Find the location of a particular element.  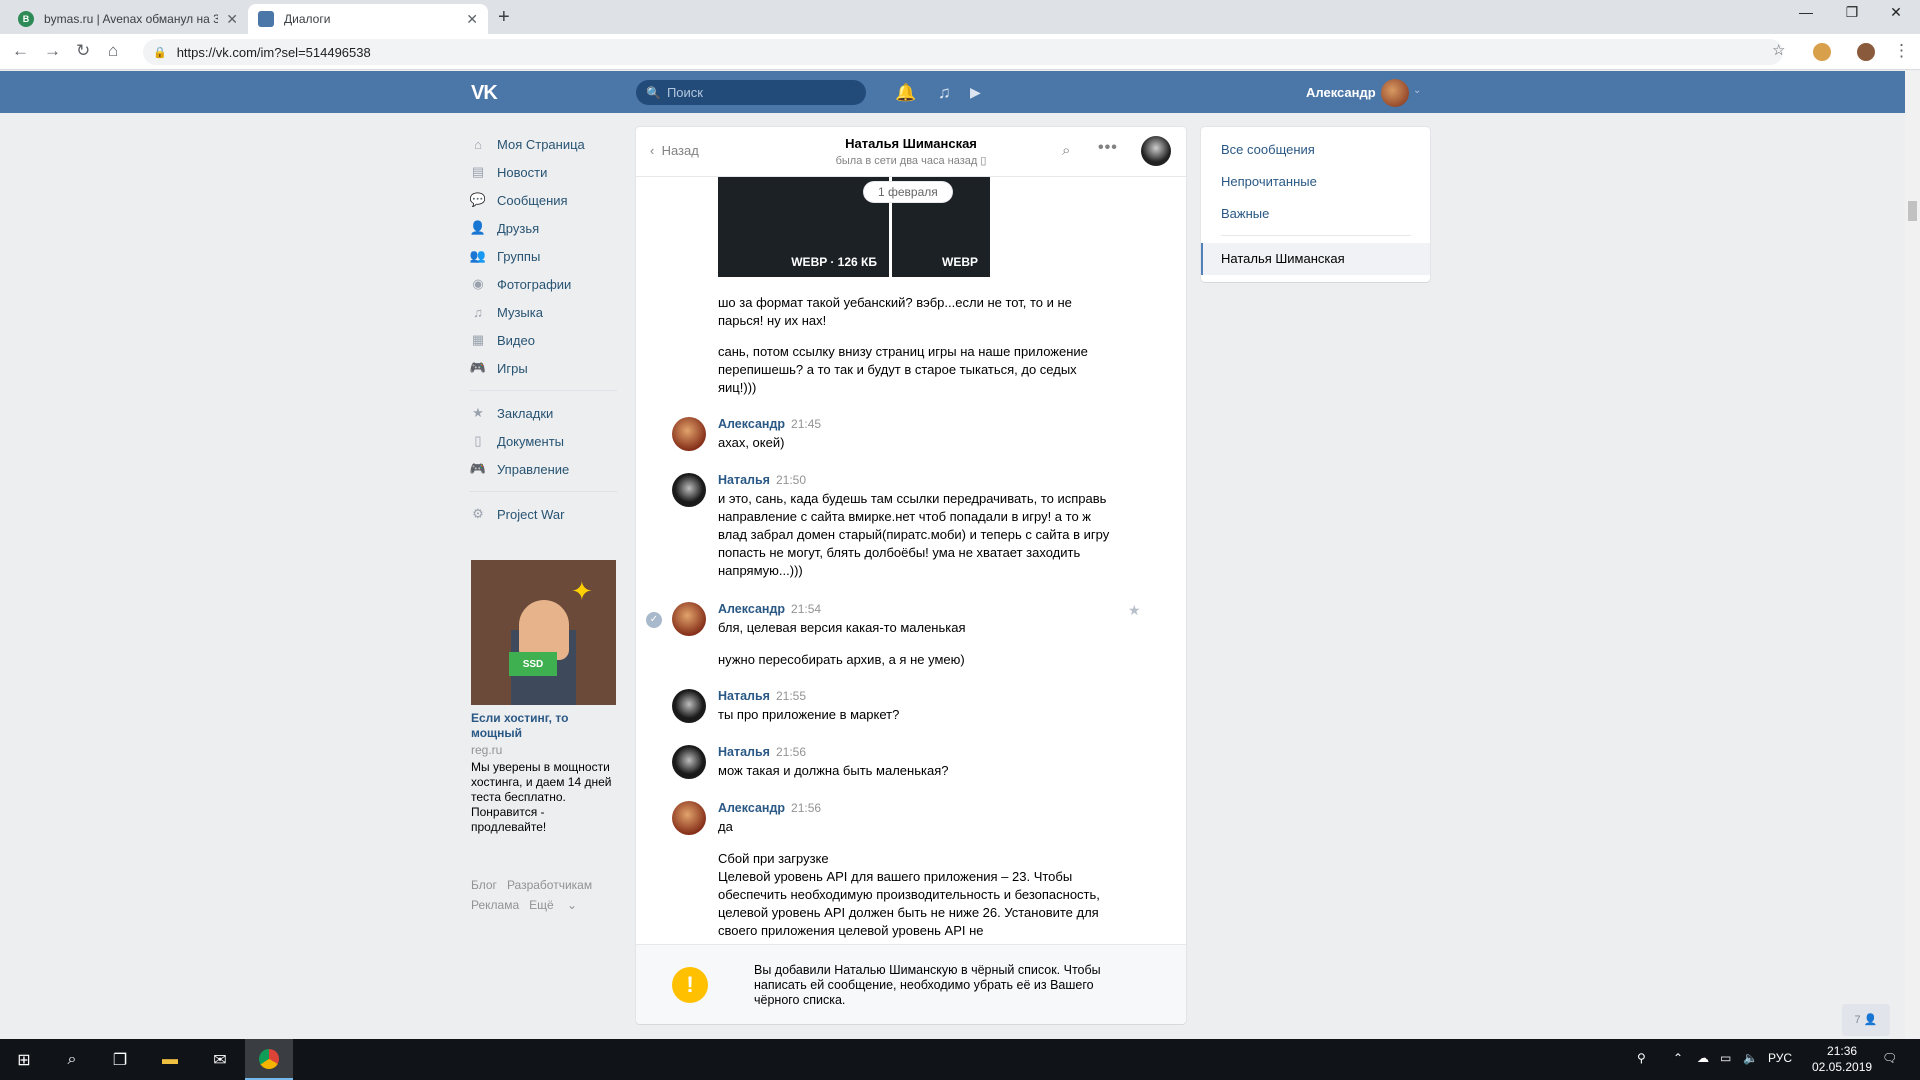

filter-unread: Непрочитанные is located at coordinates (1269, 181).